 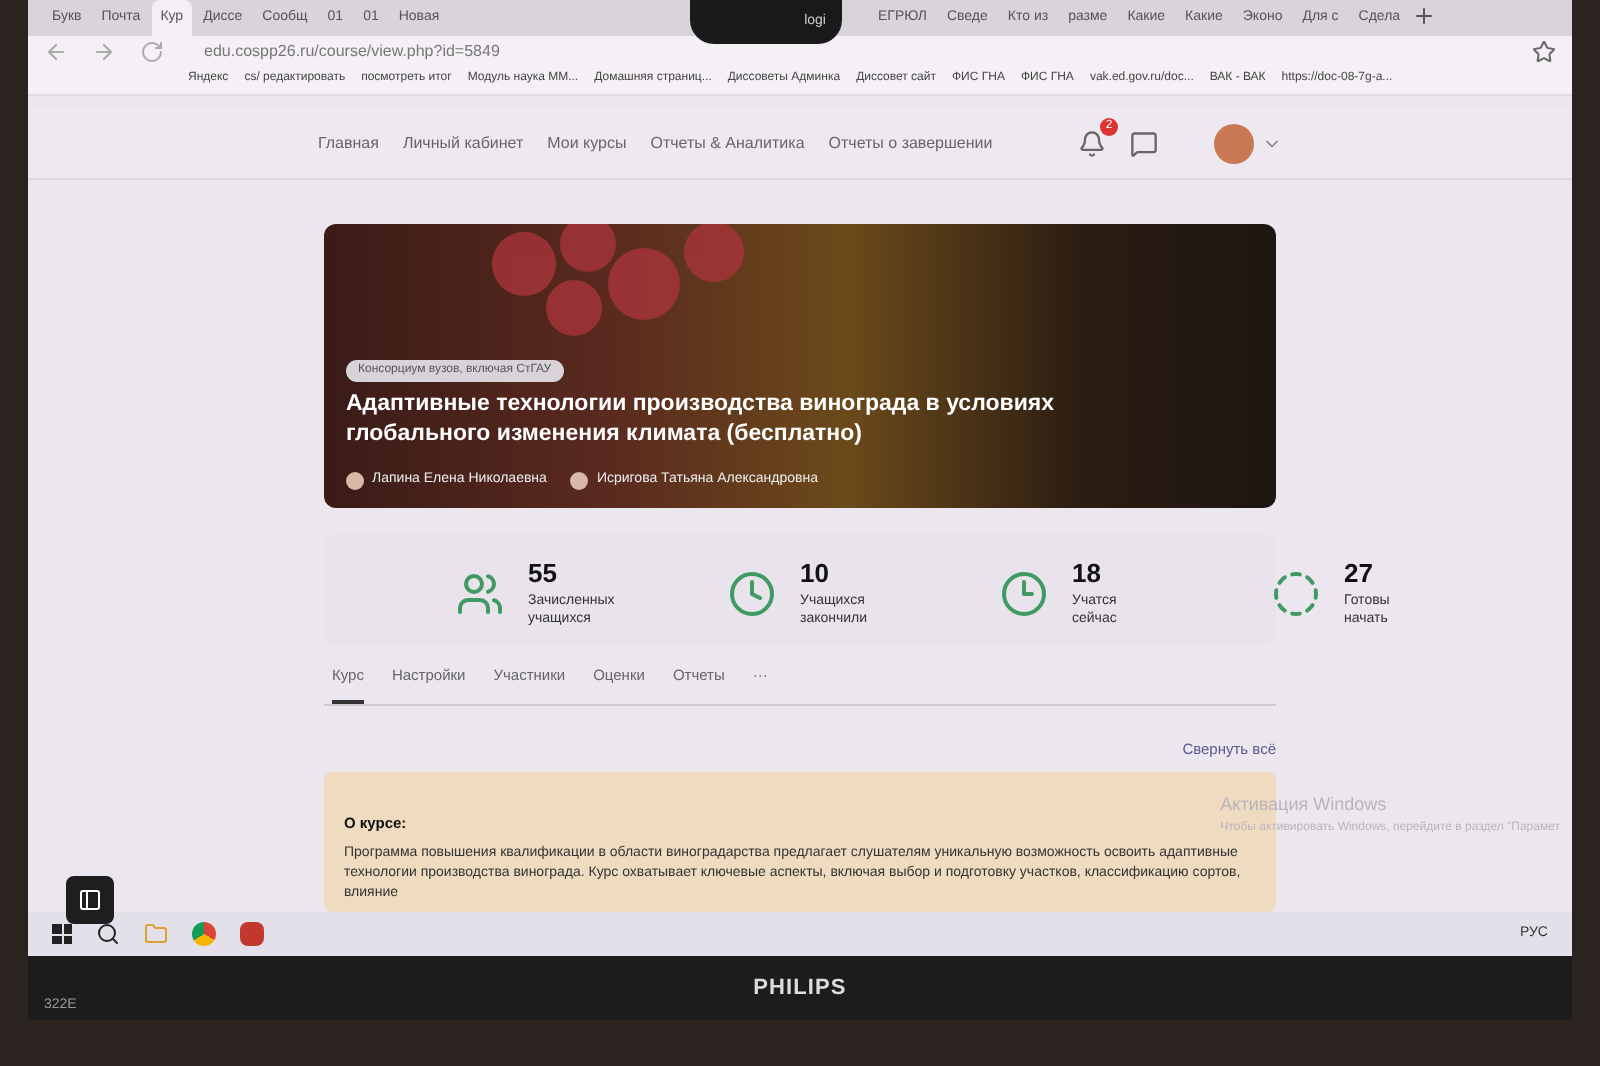 I want to click on users-icon, so click(x=480, y=593).